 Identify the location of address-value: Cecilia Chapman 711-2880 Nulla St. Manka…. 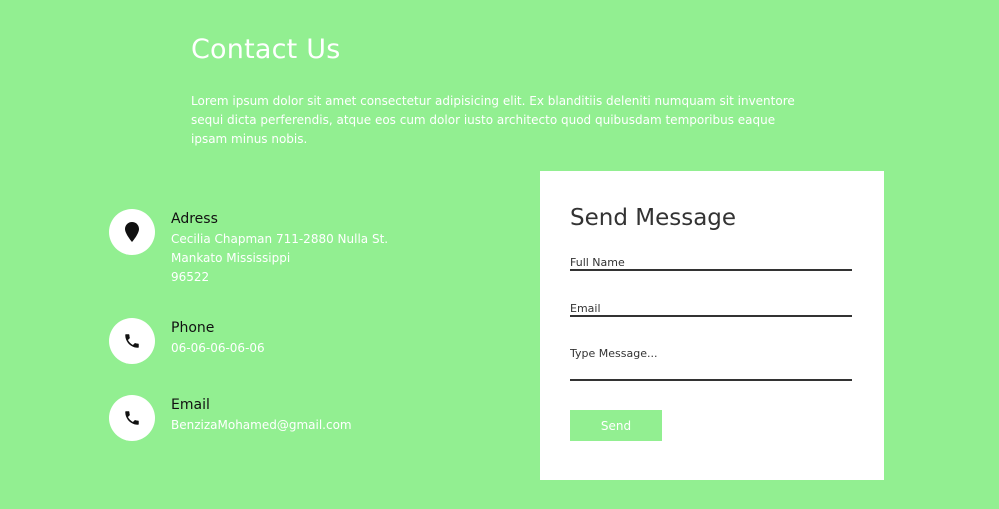
(279, 258).